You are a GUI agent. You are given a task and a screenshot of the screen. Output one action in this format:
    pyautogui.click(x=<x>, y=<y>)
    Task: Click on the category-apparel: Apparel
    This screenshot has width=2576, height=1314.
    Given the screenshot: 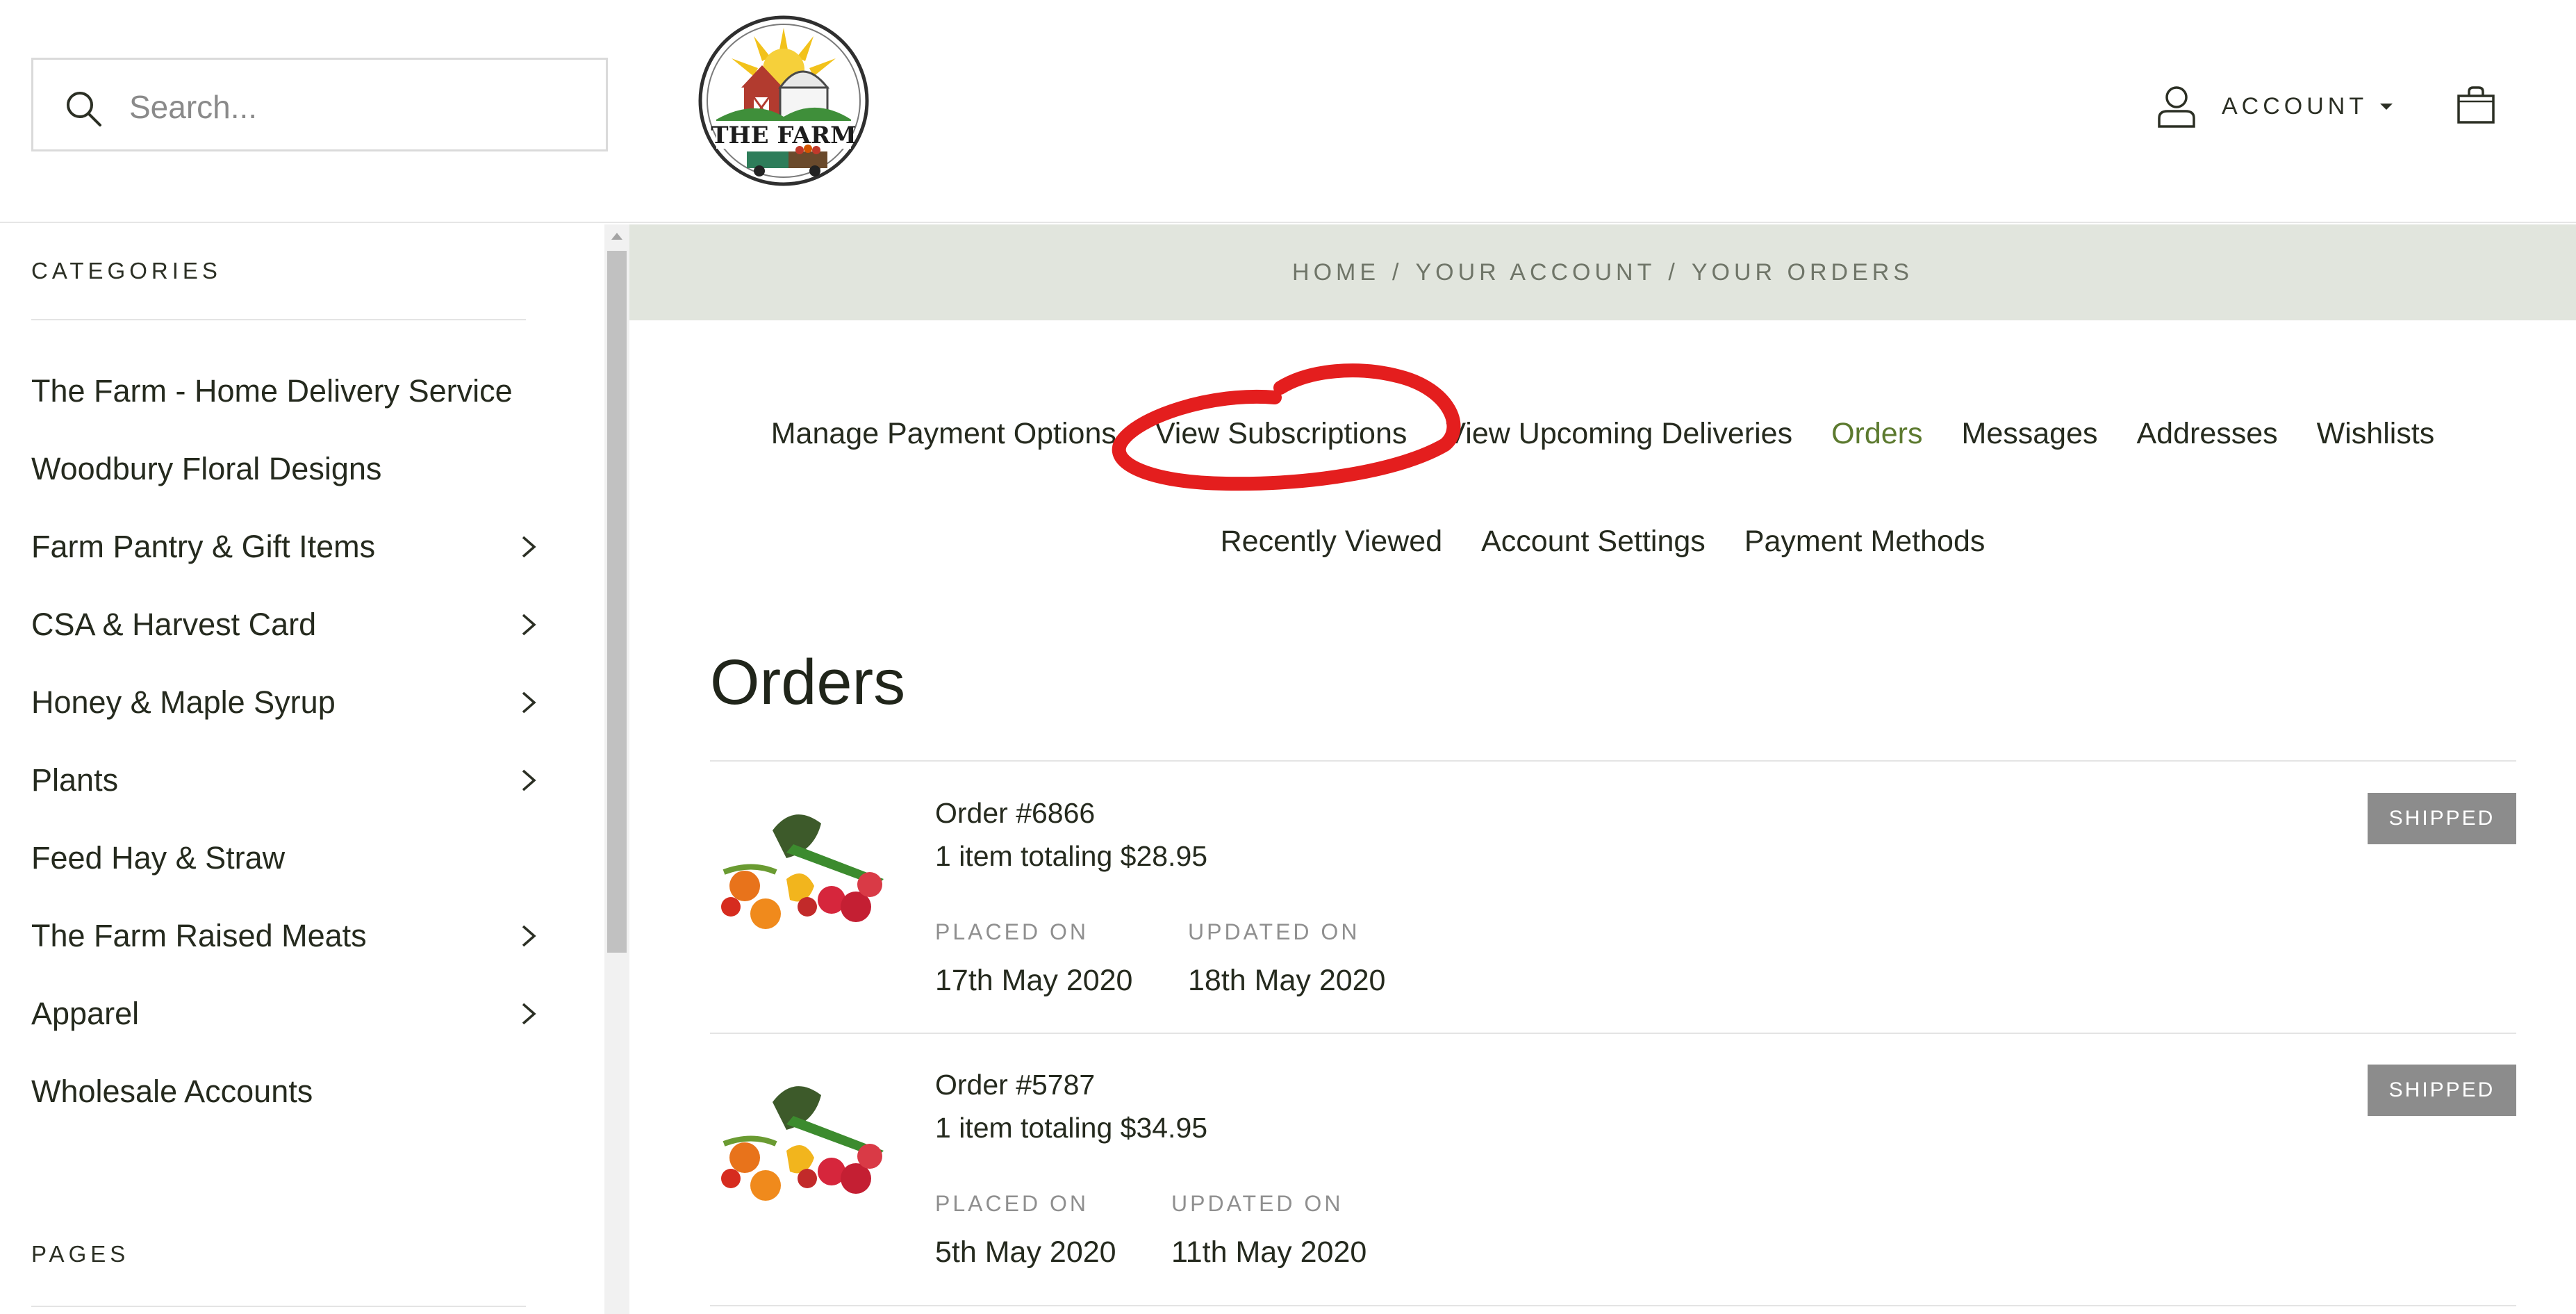 What is the action you would take?
    pyautogui.click(x=284, y=1013)
    